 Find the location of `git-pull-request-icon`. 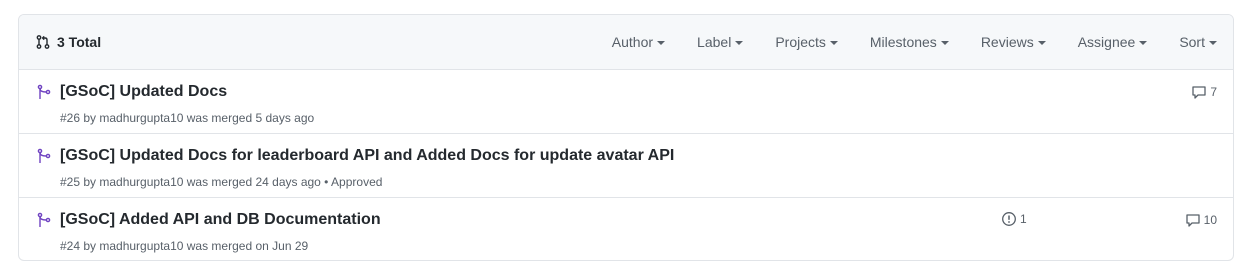

git-pull-request-icon is located at coordinates (43, 42).